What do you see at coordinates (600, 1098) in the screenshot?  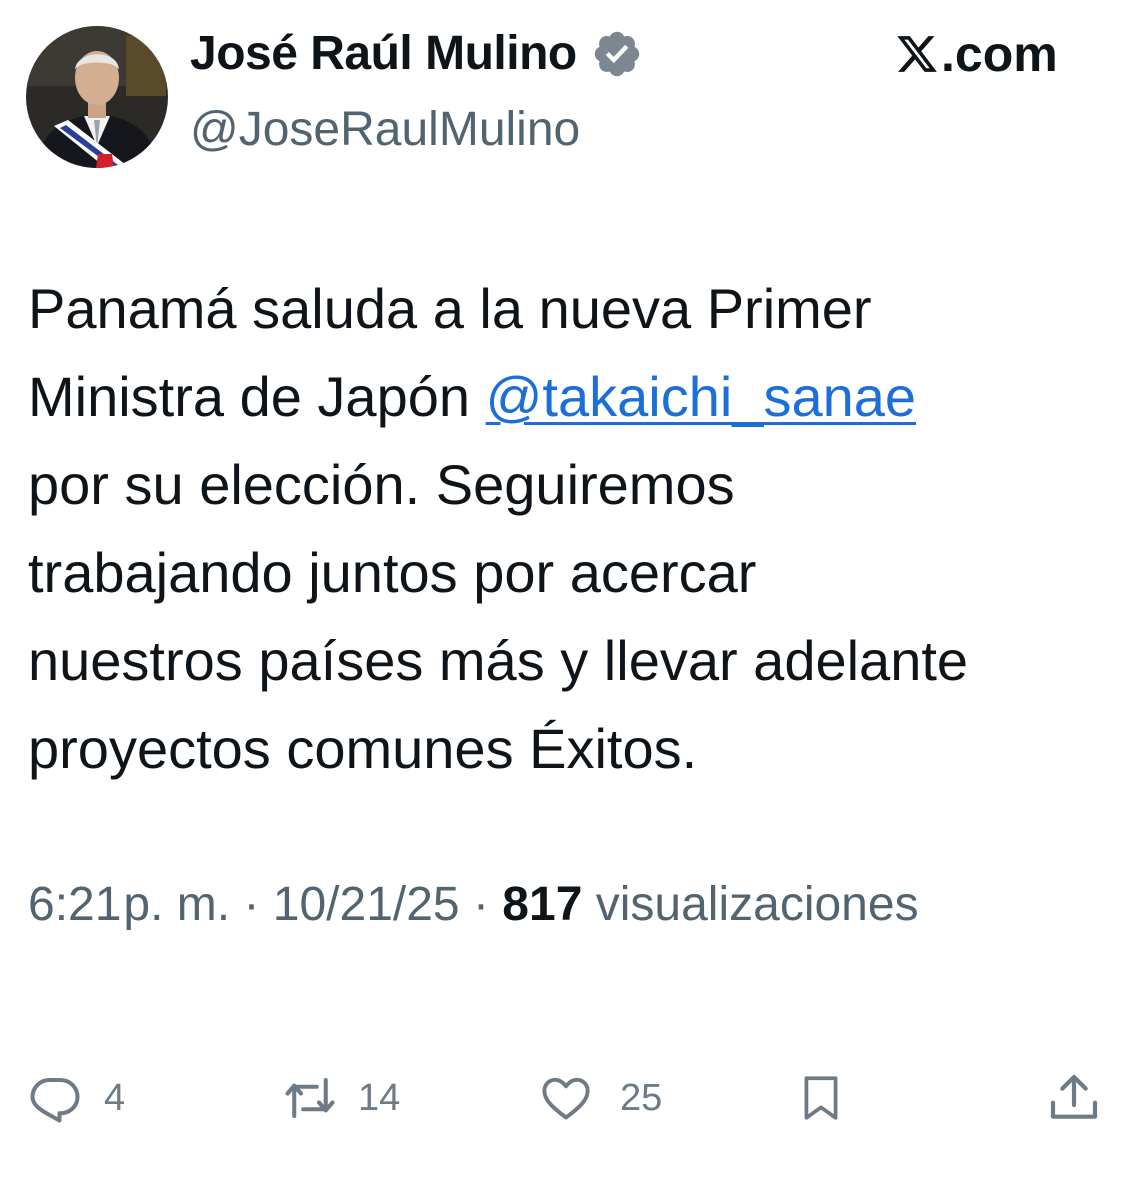 I see `like-button: 25` at bounding box center [600, 1098].